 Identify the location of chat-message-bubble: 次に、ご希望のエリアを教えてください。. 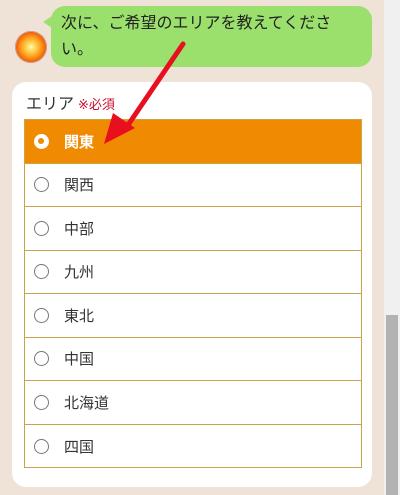
(207, 36).